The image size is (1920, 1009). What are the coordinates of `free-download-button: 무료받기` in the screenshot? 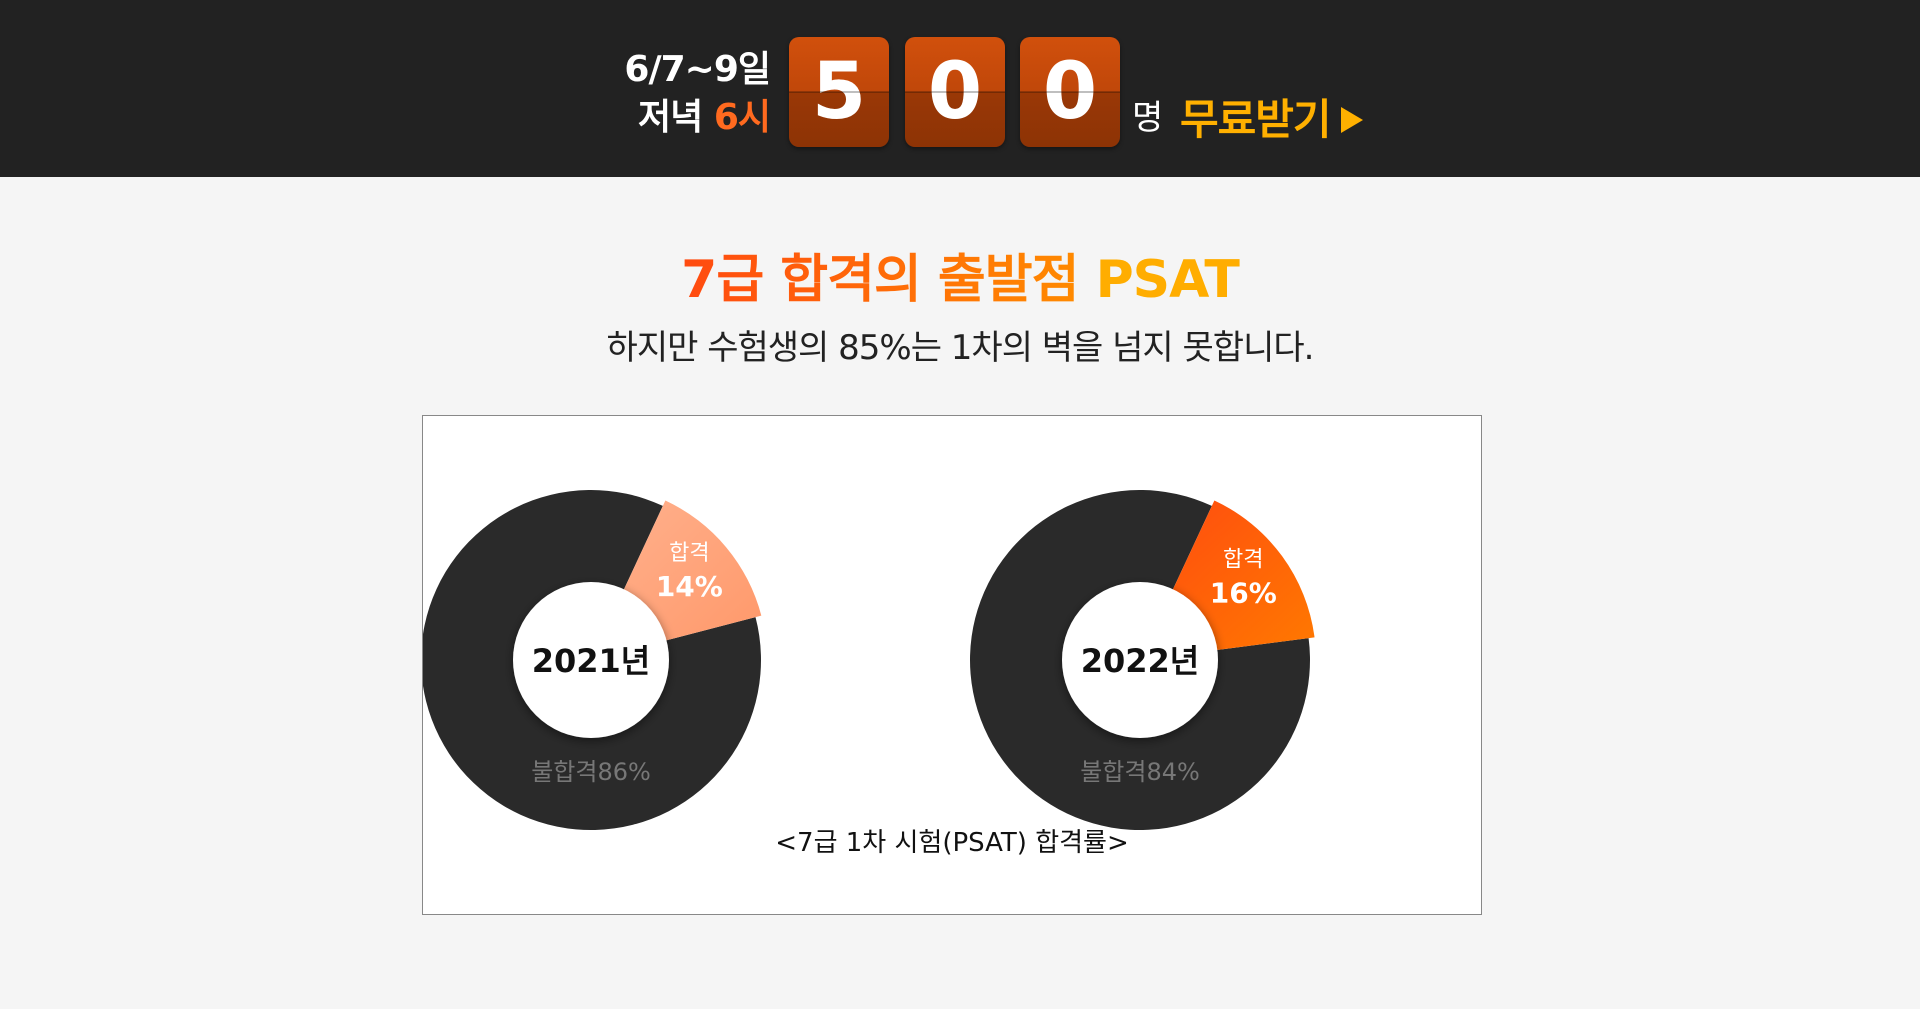 It's located at (1271, 120).